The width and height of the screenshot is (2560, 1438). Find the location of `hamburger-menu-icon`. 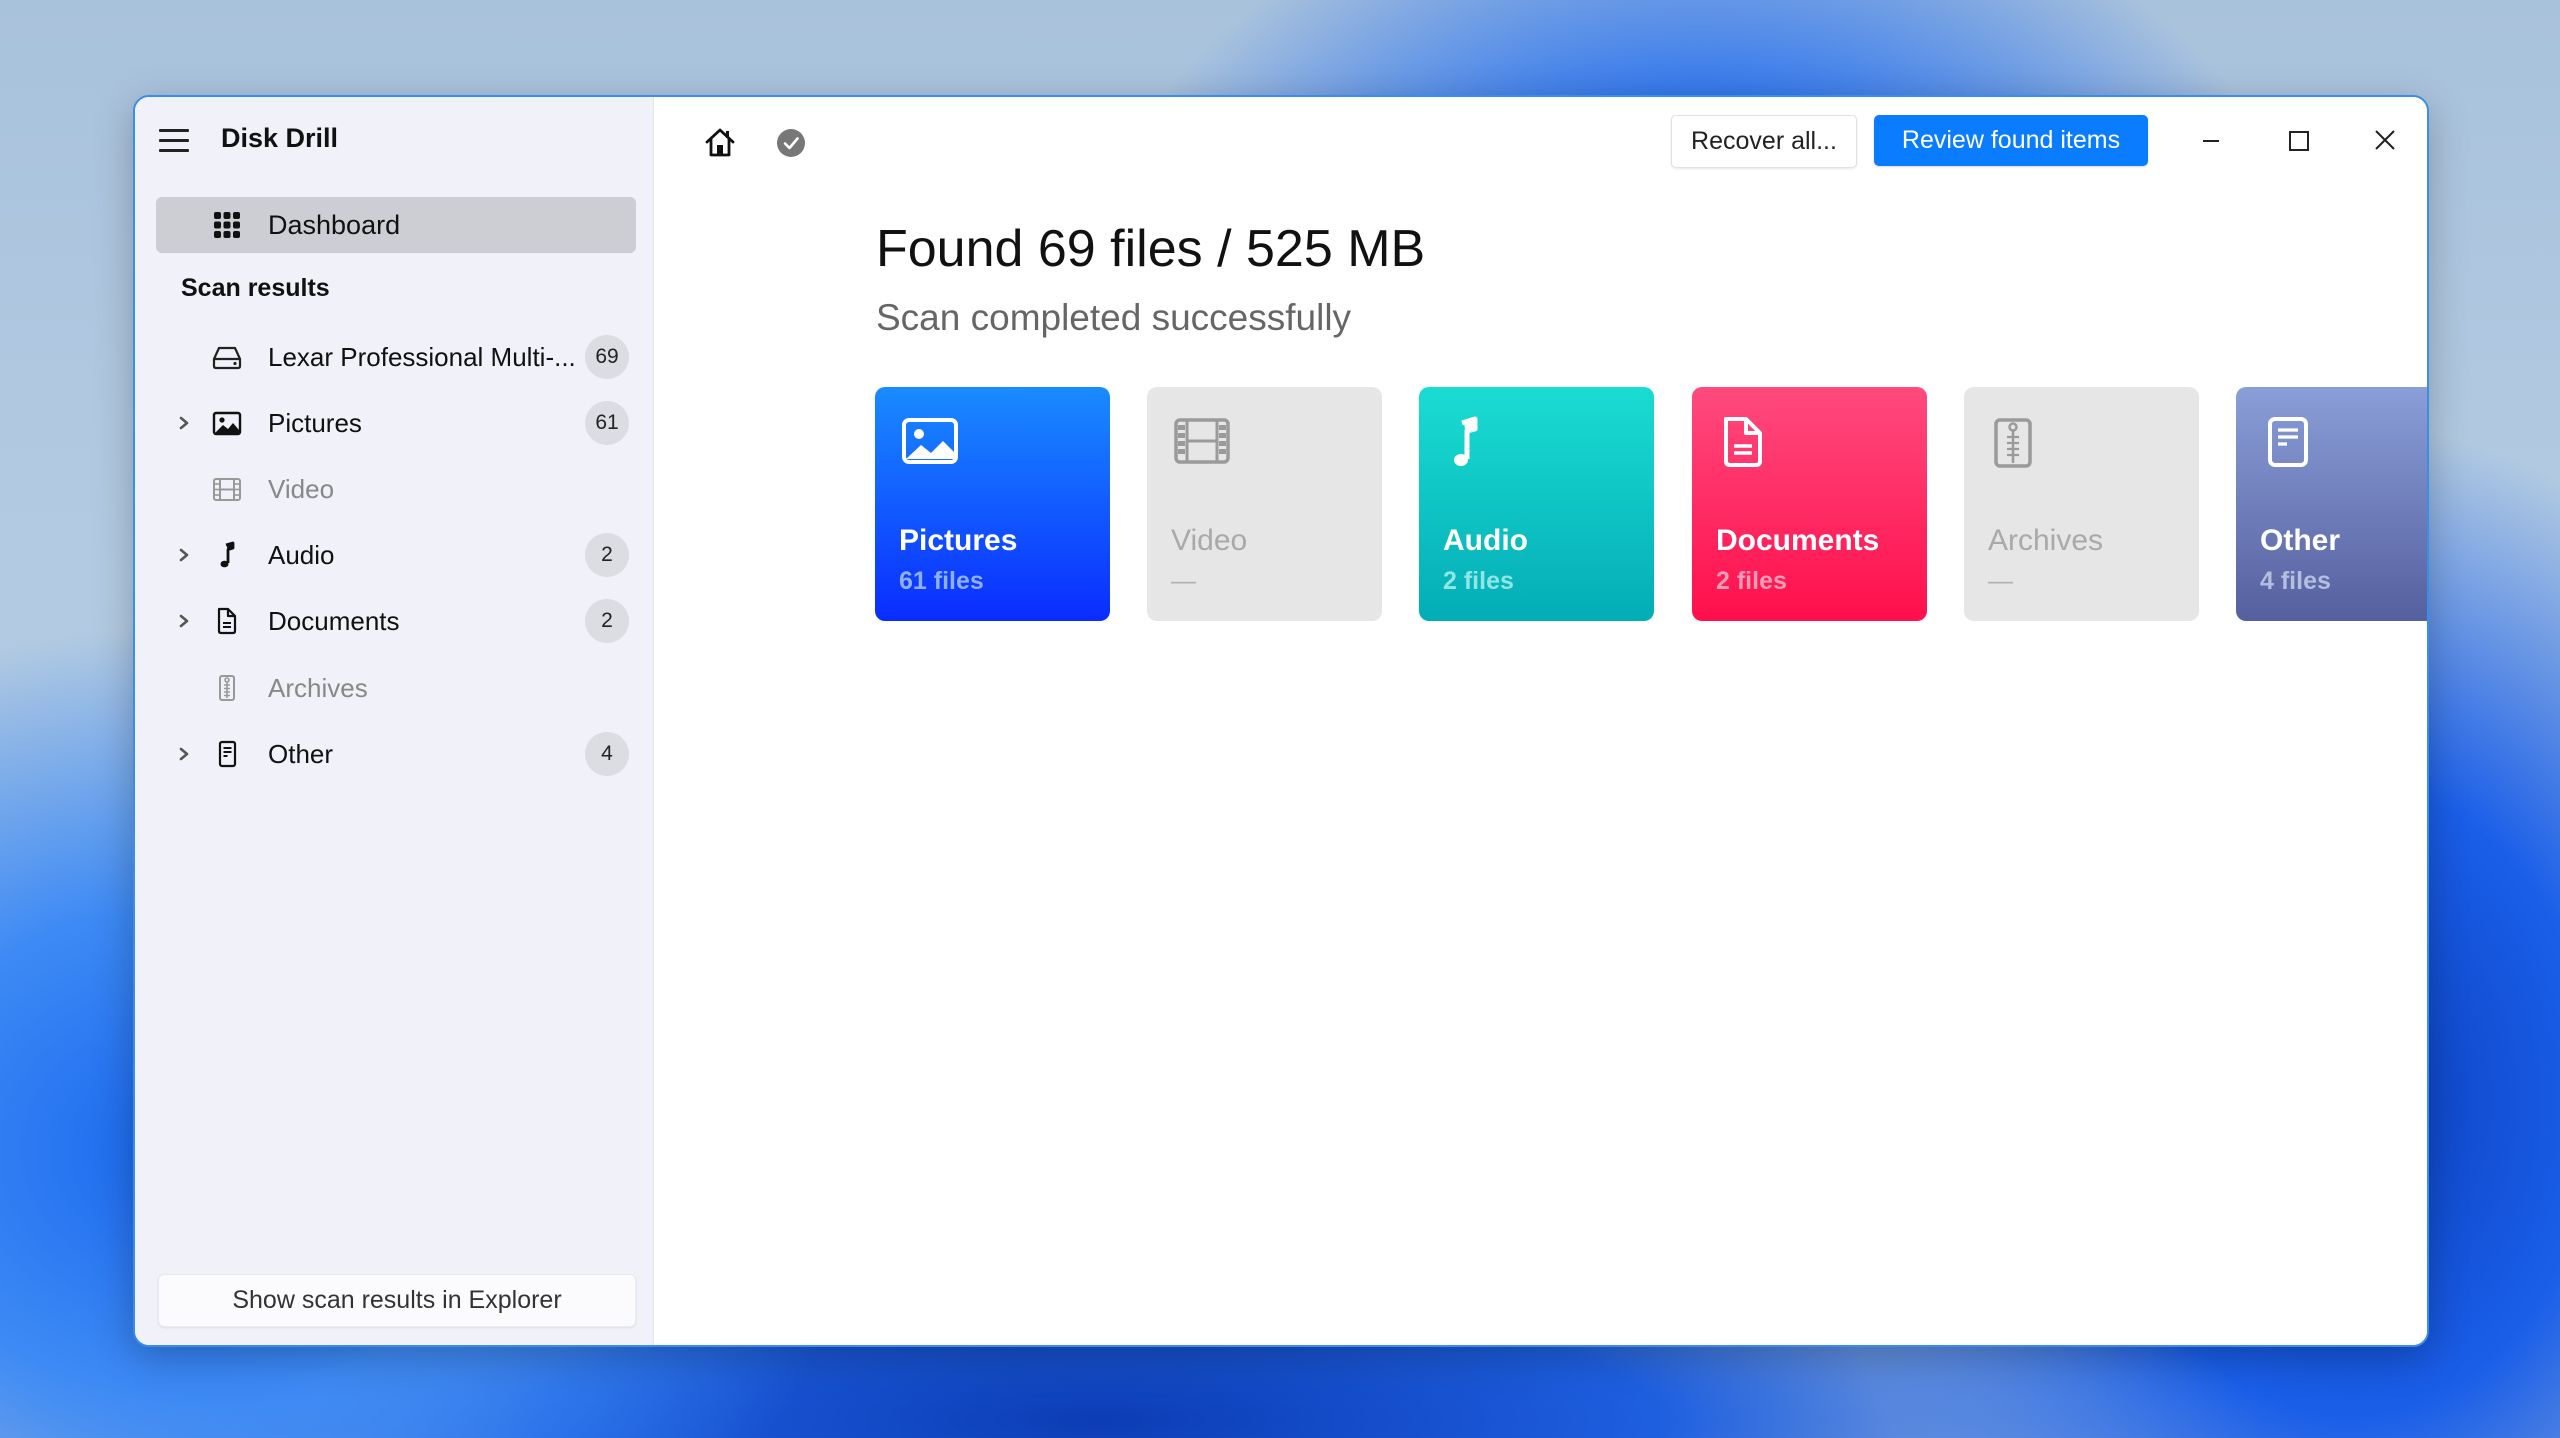

hamburger-menu-icon is located at coordinates (174, 141).